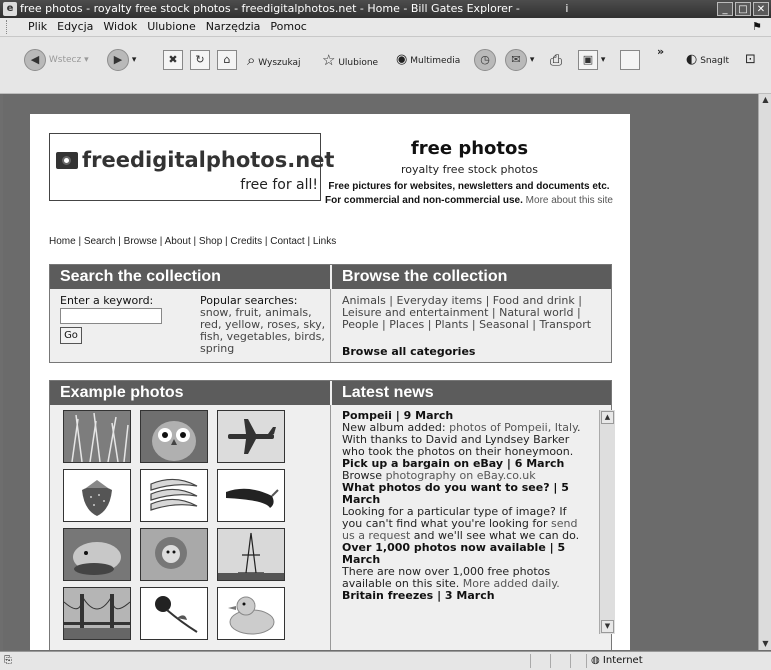 The width and height of the screenshot is (771, 670). I want to click on forward-arrow-icon: ▶, so click(118, 59).